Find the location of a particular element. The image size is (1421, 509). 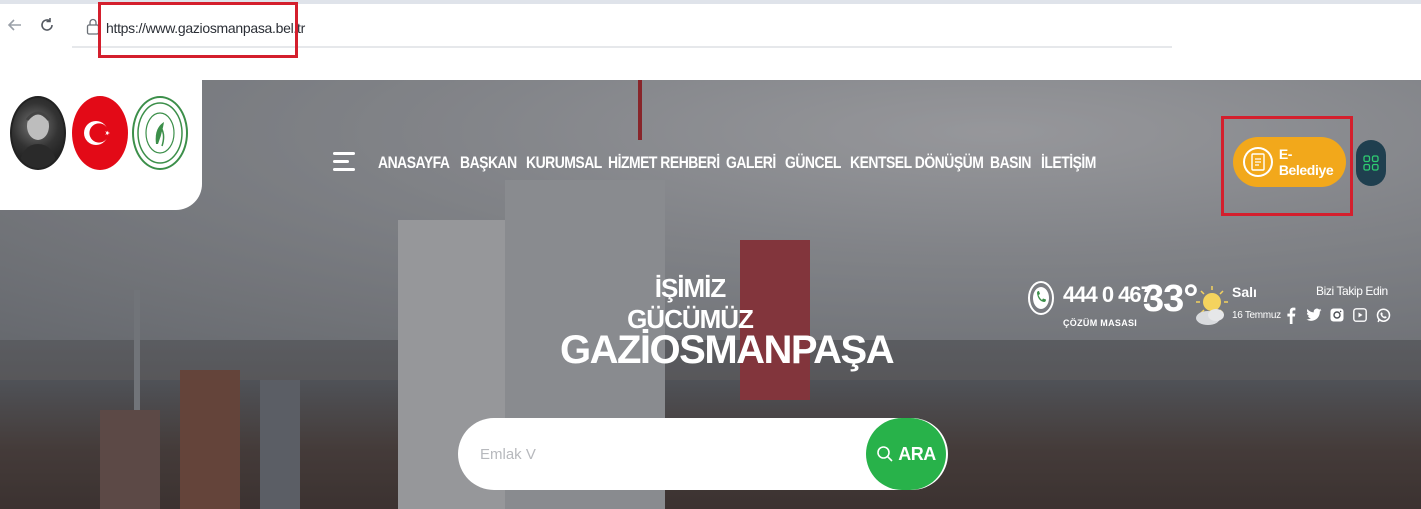

whatsapp-icon is located at coordinates (1383, 315).